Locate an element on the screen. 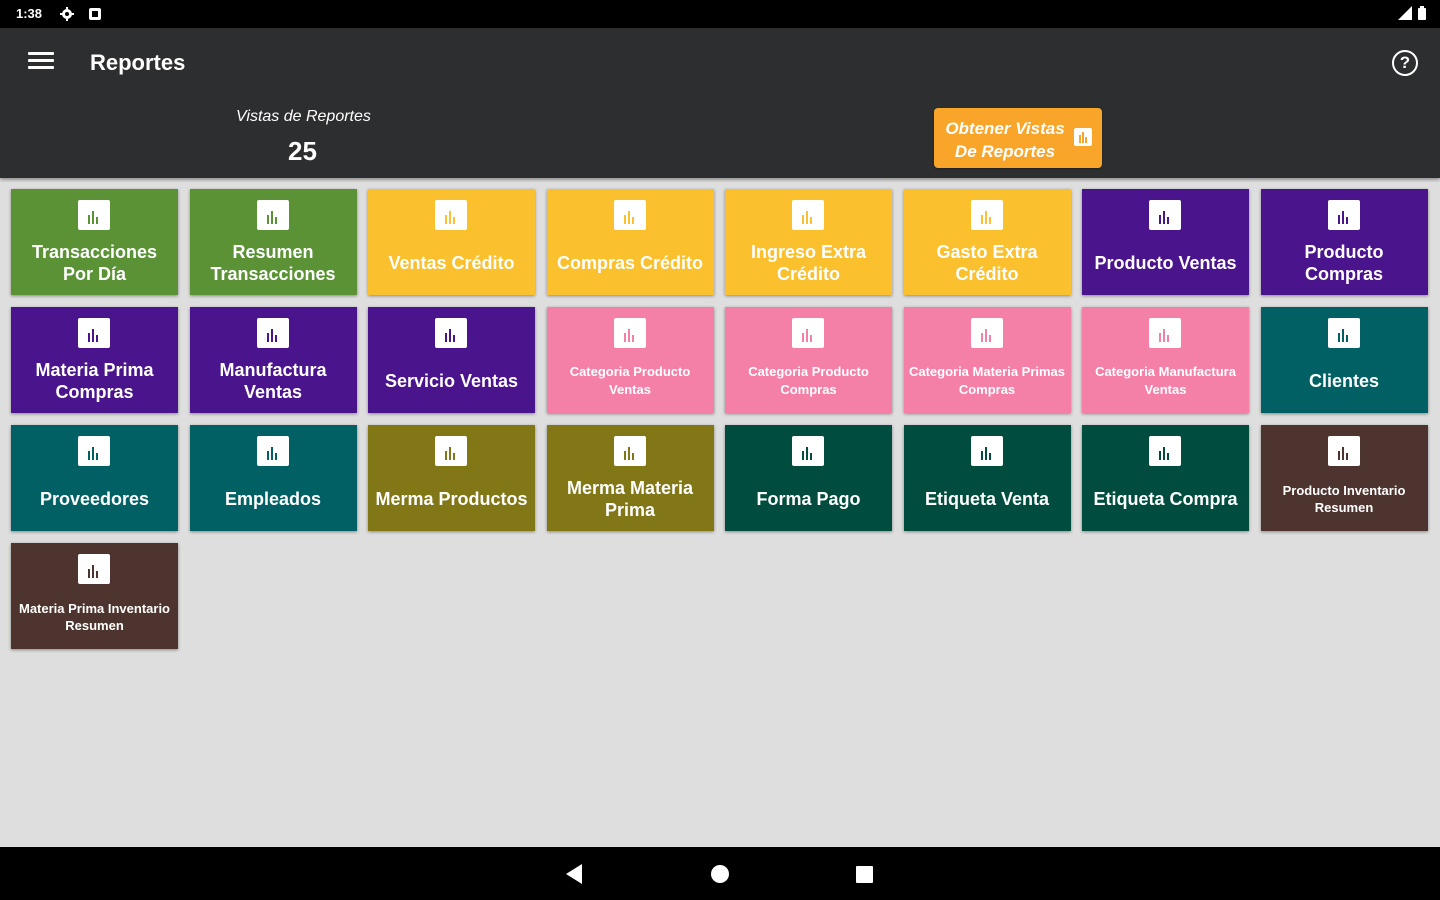 This screenshot has width=1440, height=900. report-tile-label: Merma Materia Prima is located at coordinates (630, 499).